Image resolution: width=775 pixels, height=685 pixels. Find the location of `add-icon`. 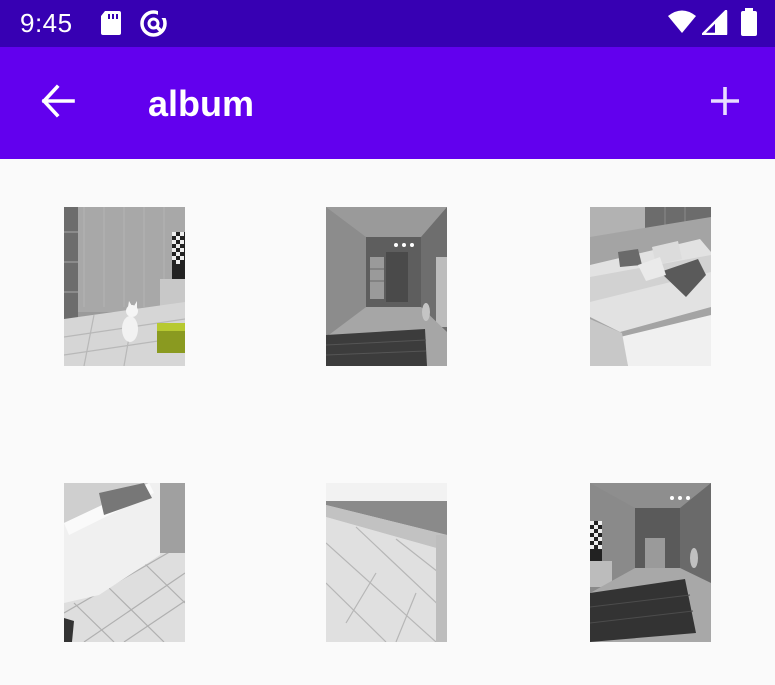

add-icon is located at coordinates (725, 103).